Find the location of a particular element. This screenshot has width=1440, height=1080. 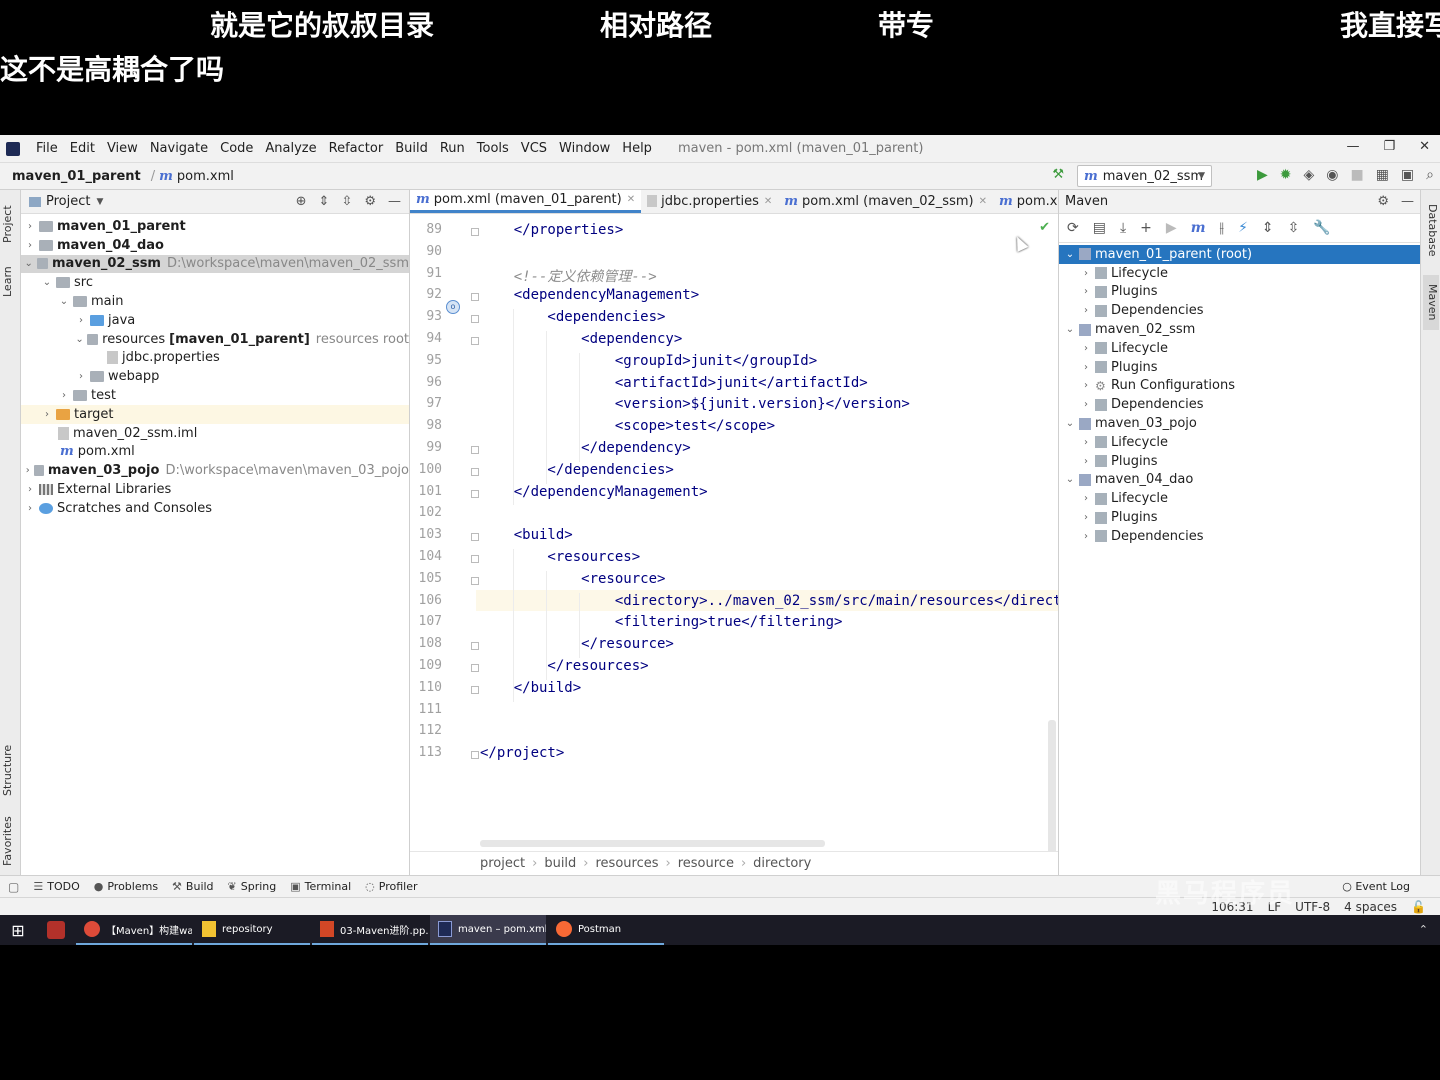

tree-item-external-libraries: › External Libraries is located at coordinates (215, 489).